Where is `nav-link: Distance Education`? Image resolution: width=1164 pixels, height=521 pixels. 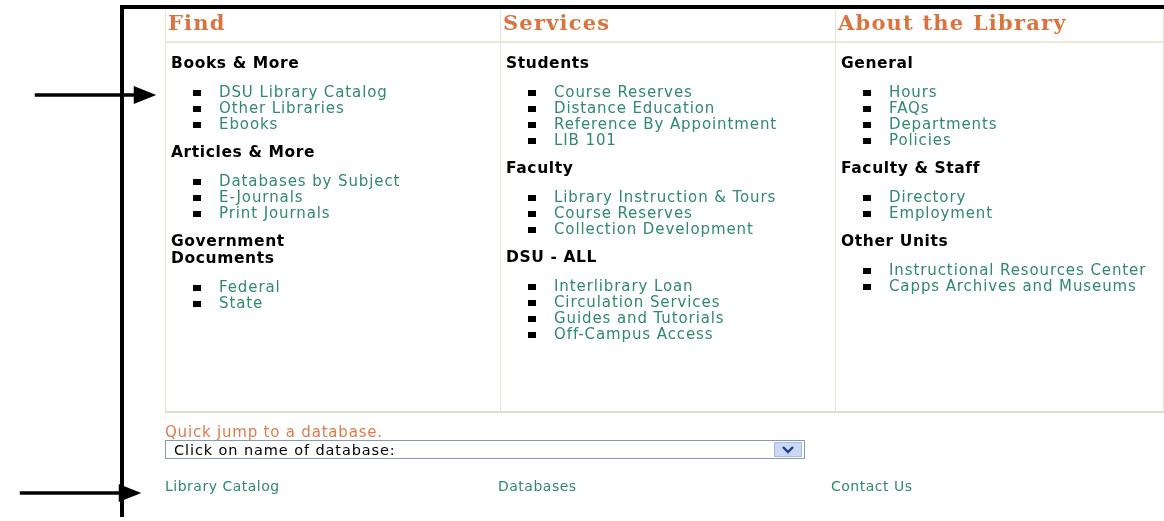
nav-link: Distance Education is located at coordinates (635, 108).